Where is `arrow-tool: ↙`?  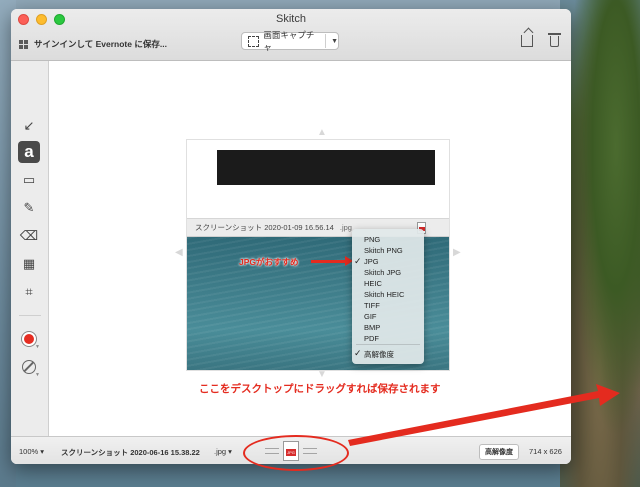 arrow-tool: ↙ is located at coordinates (29, 126).